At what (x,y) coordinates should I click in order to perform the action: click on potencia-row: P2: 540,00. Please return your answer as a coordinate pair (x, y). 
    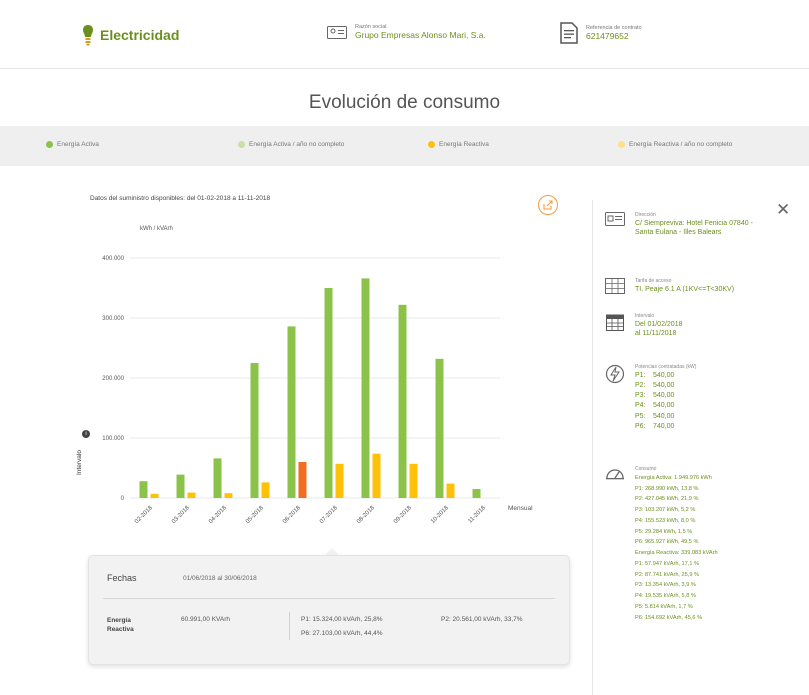
    Looking at the image, I should click on (665, 386).